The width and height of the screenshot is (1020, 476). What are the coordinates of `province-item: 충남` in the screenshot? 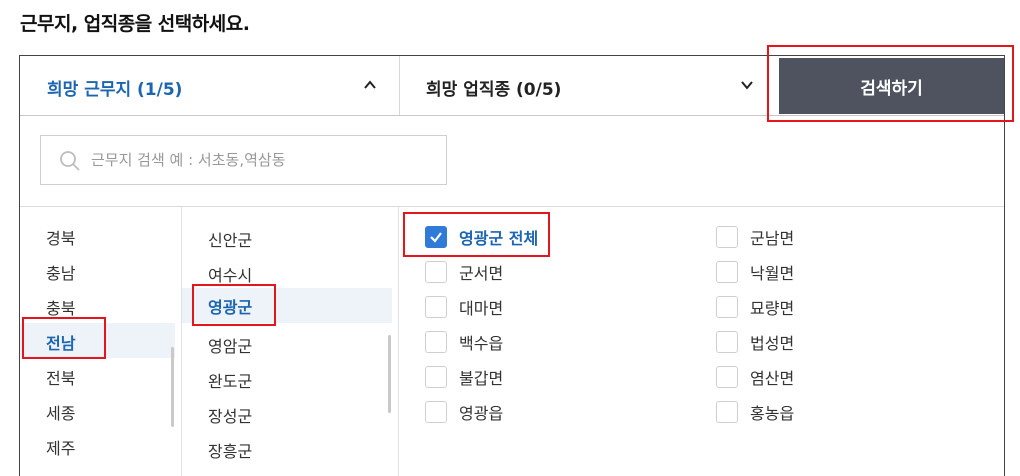 It's located at (60, 272).